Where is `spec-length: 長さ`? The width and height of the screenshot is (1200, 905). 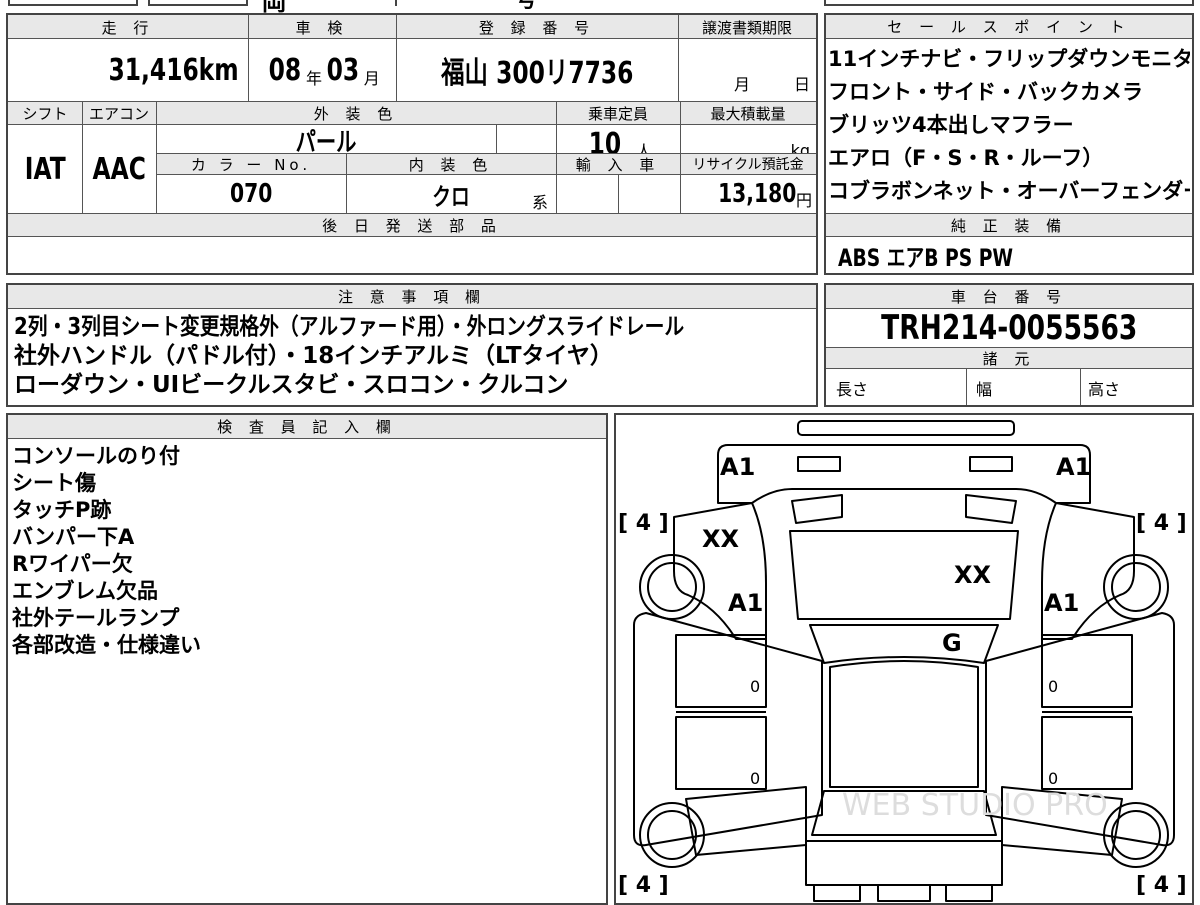
spec-length: 長さ is located at coordinates (852, 389).